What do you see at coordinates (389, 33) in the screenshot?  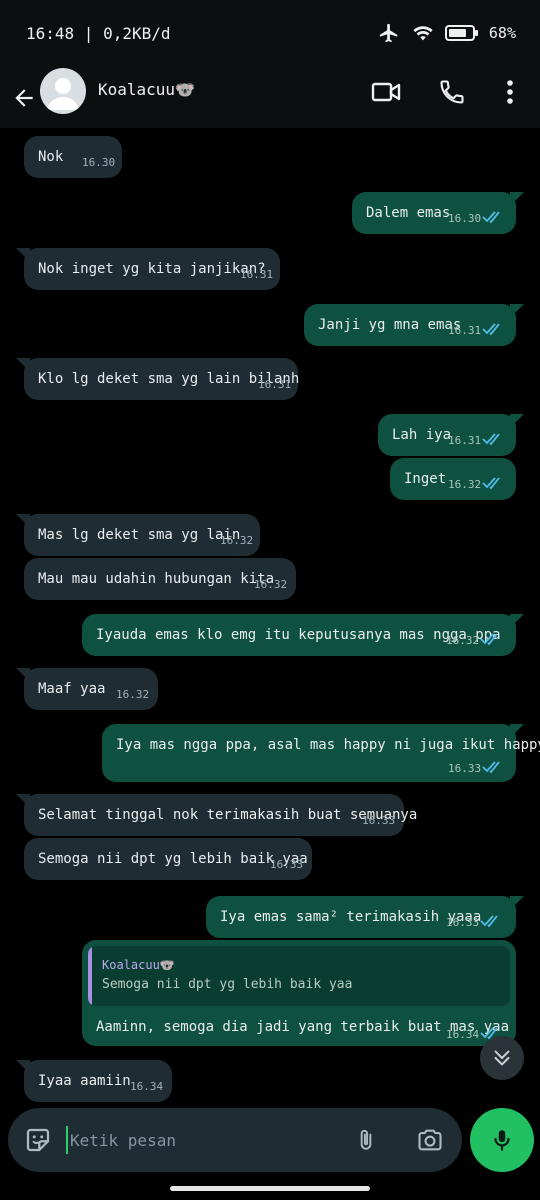 I see `airplane-mode-icon` at bounding box center [389, 33].